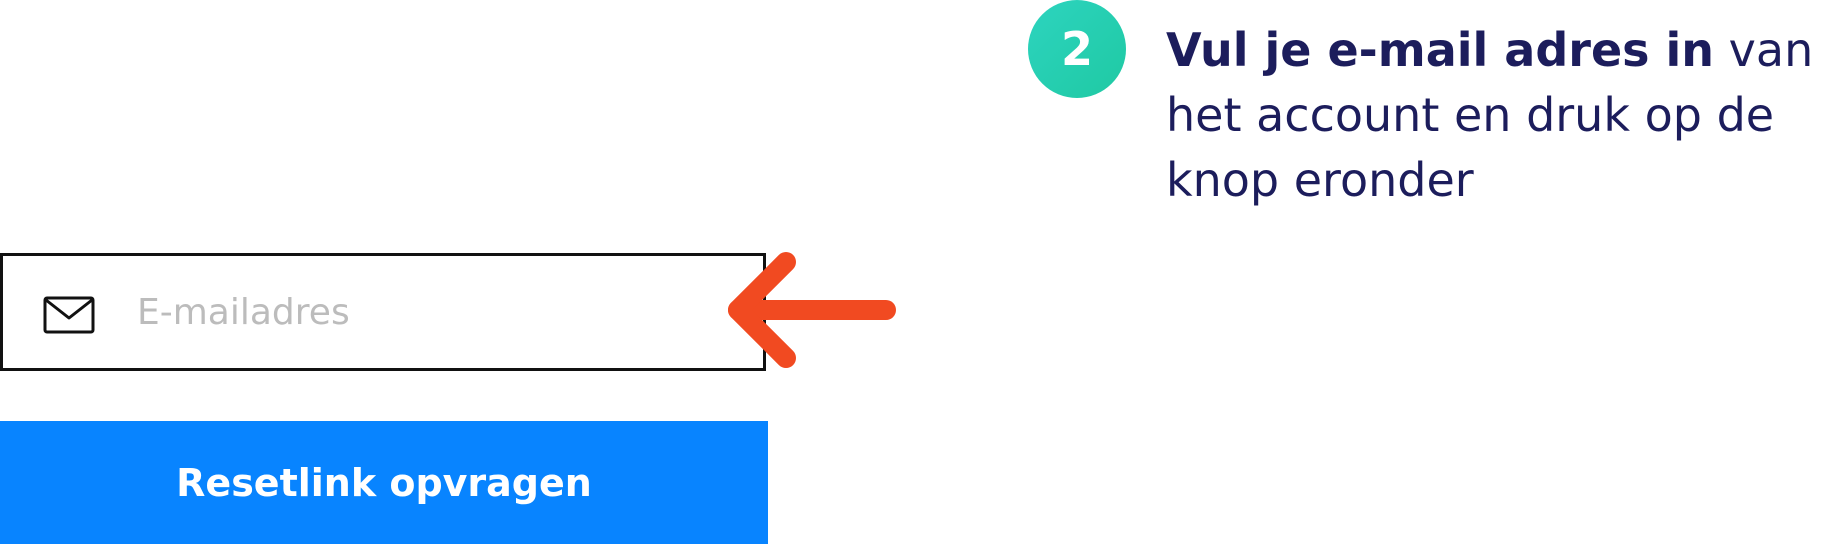 The height and width of the screenshot is (544, 1848). Describe the element at coordinates (812, 310) in the screenshot. I see `arrow-left-icon` at that location.